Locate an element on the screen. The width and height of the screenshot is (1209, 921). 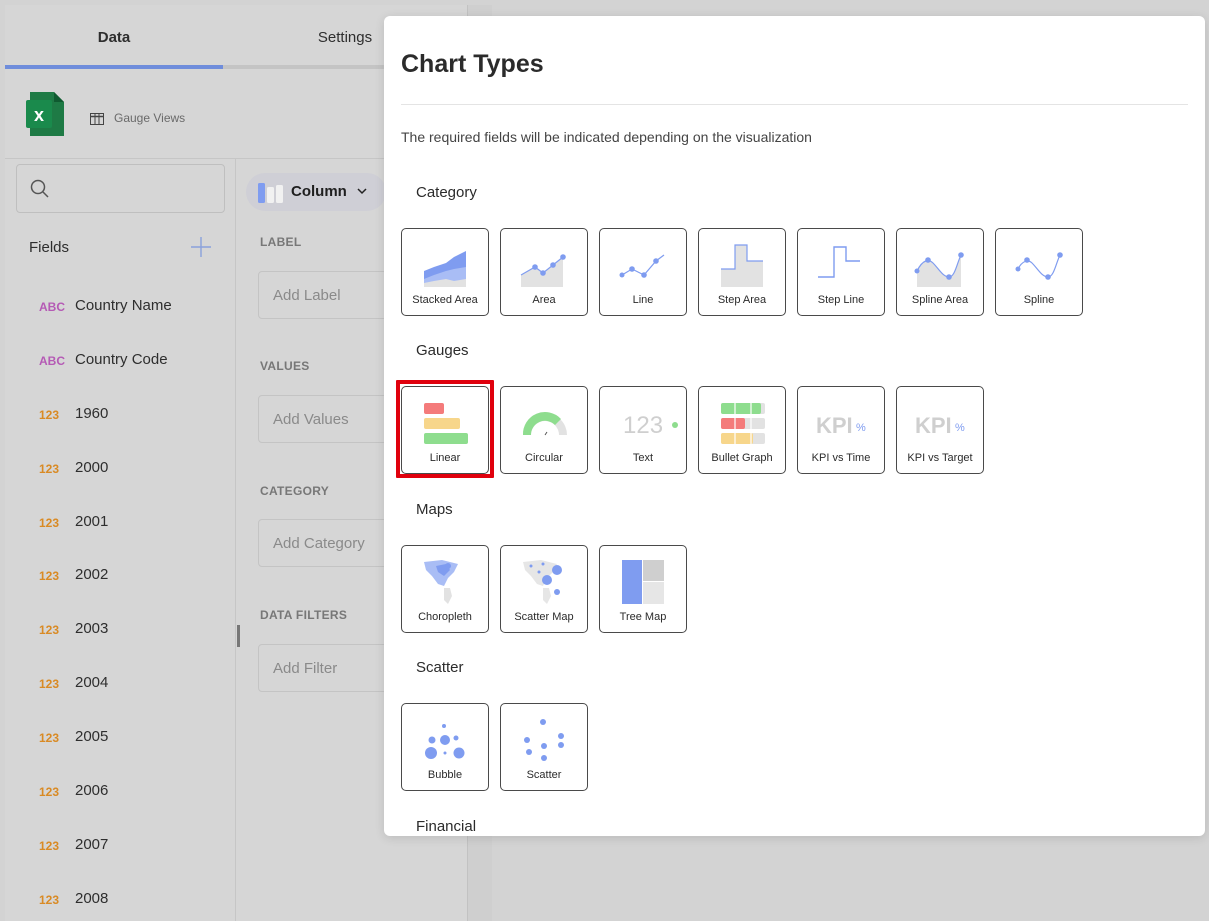
field-item: ABC Country Code is located at coordinates (129, 362).